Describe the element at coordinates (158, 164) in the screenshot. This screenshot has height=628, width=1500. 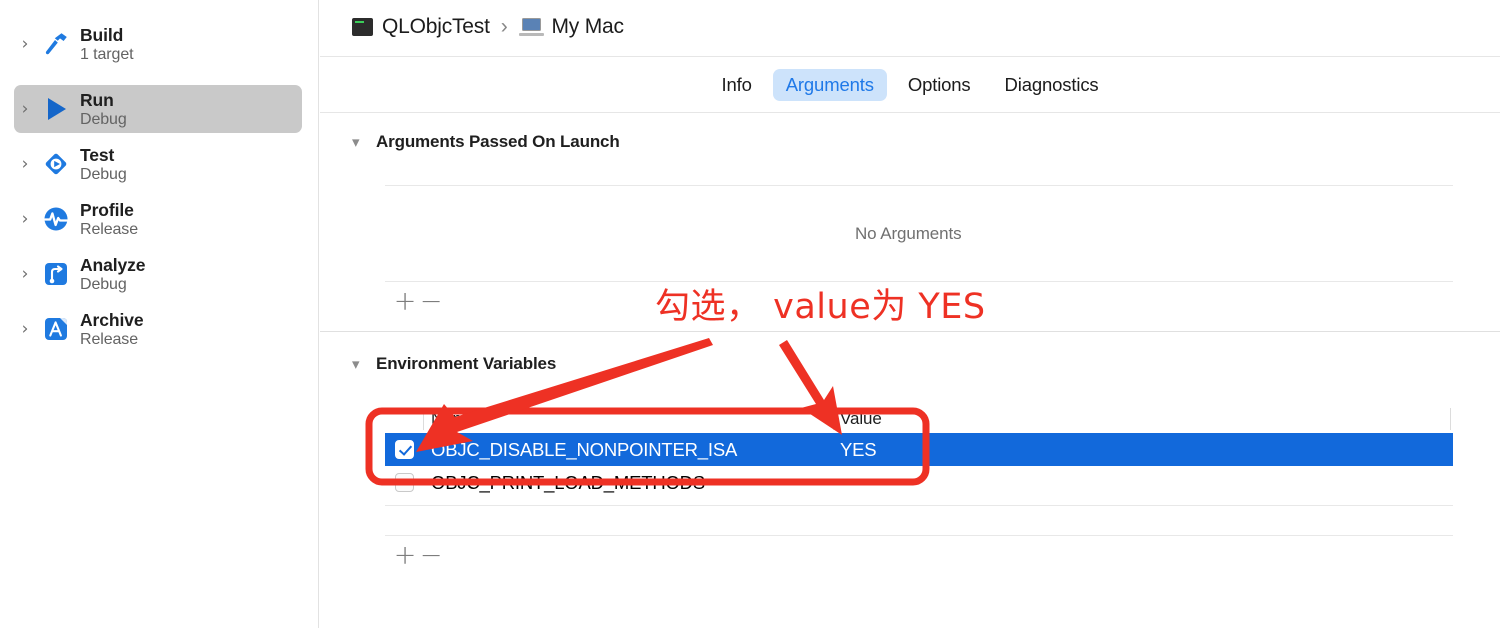
I see `sidebar-item-test: › Test Debug` at that location.